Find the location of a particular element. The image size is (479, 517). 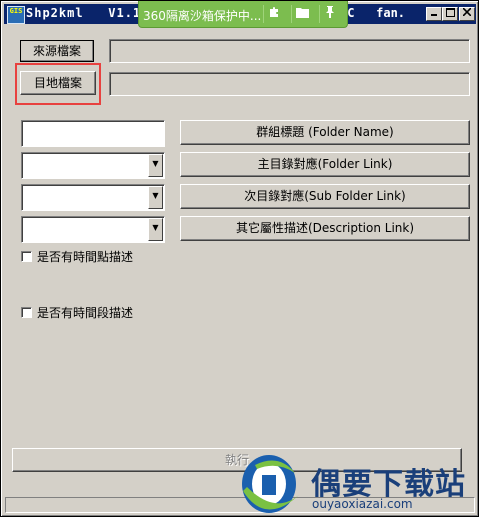

description-link-label: 其它屬性描述(Description Link) is located at coordinates (325, 228).